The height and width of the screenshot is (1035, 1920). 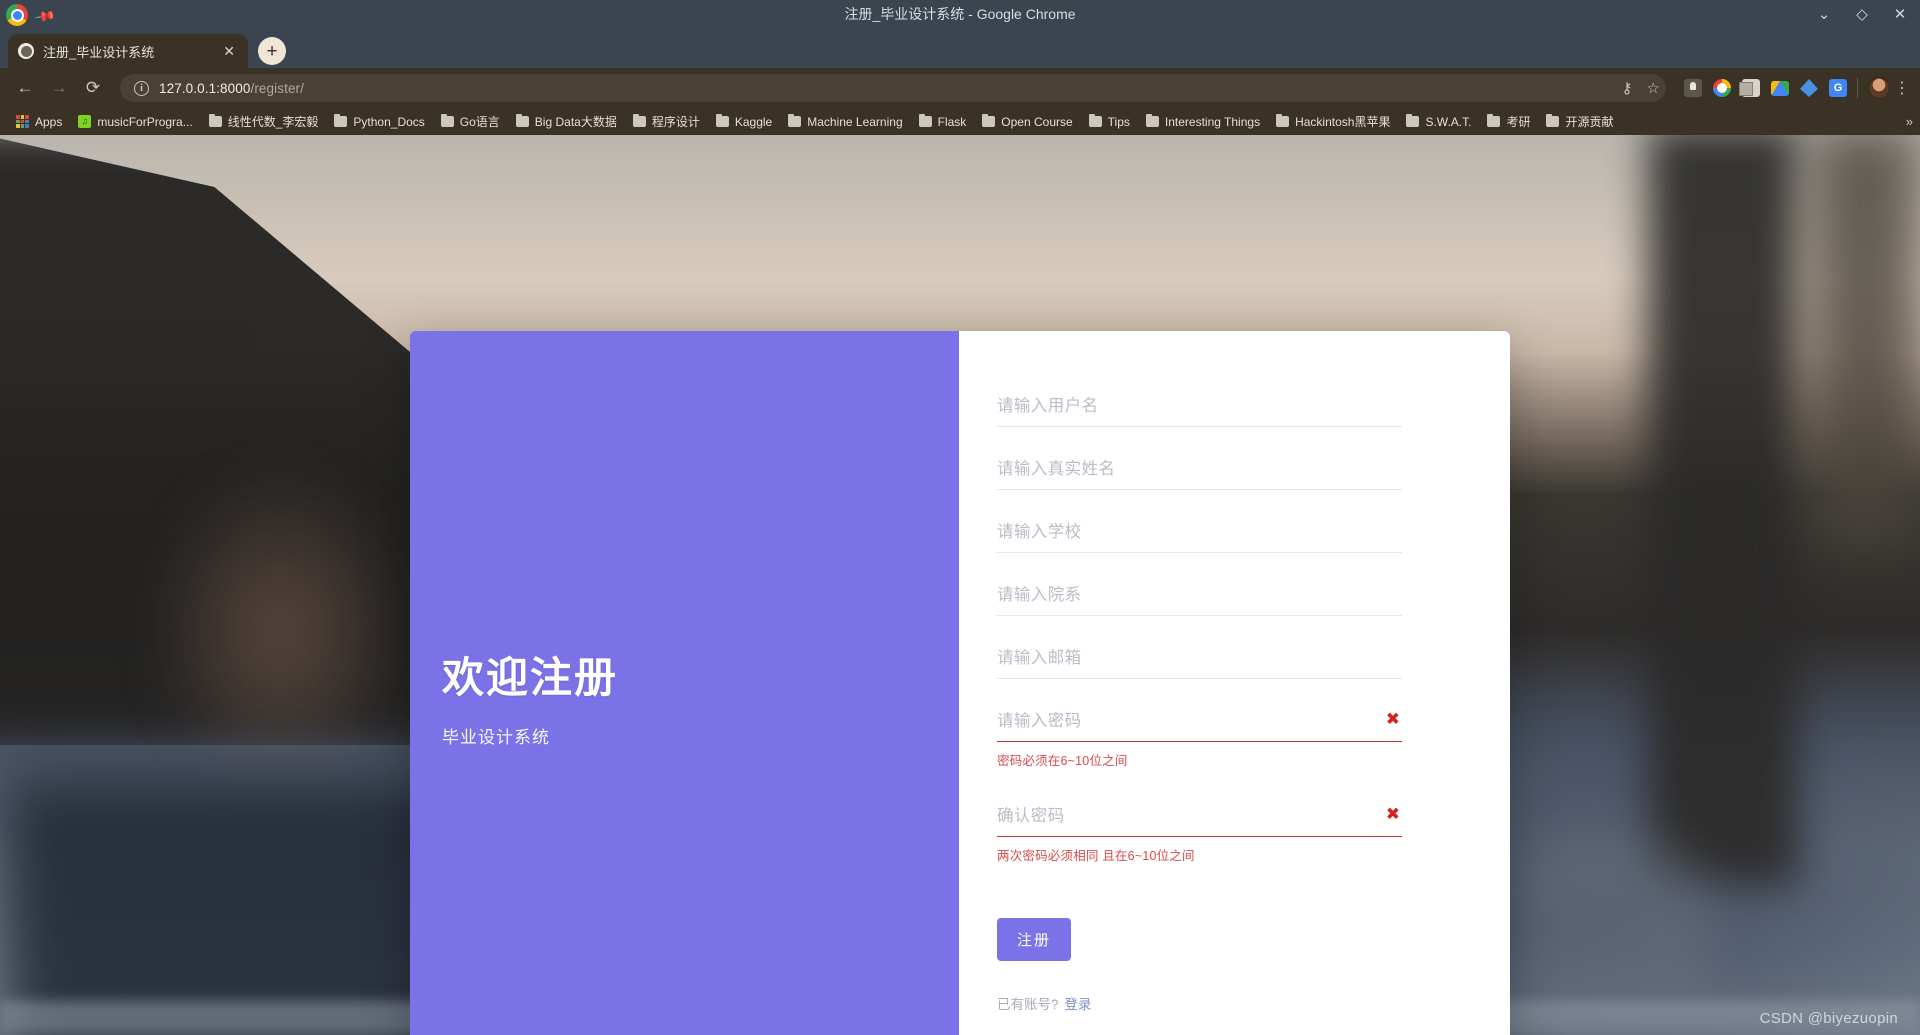 What do you see at coordinates (744, 122) in the screenshot?
I see `bookmark-item: Kaggle` at bounding box center [744, 122].